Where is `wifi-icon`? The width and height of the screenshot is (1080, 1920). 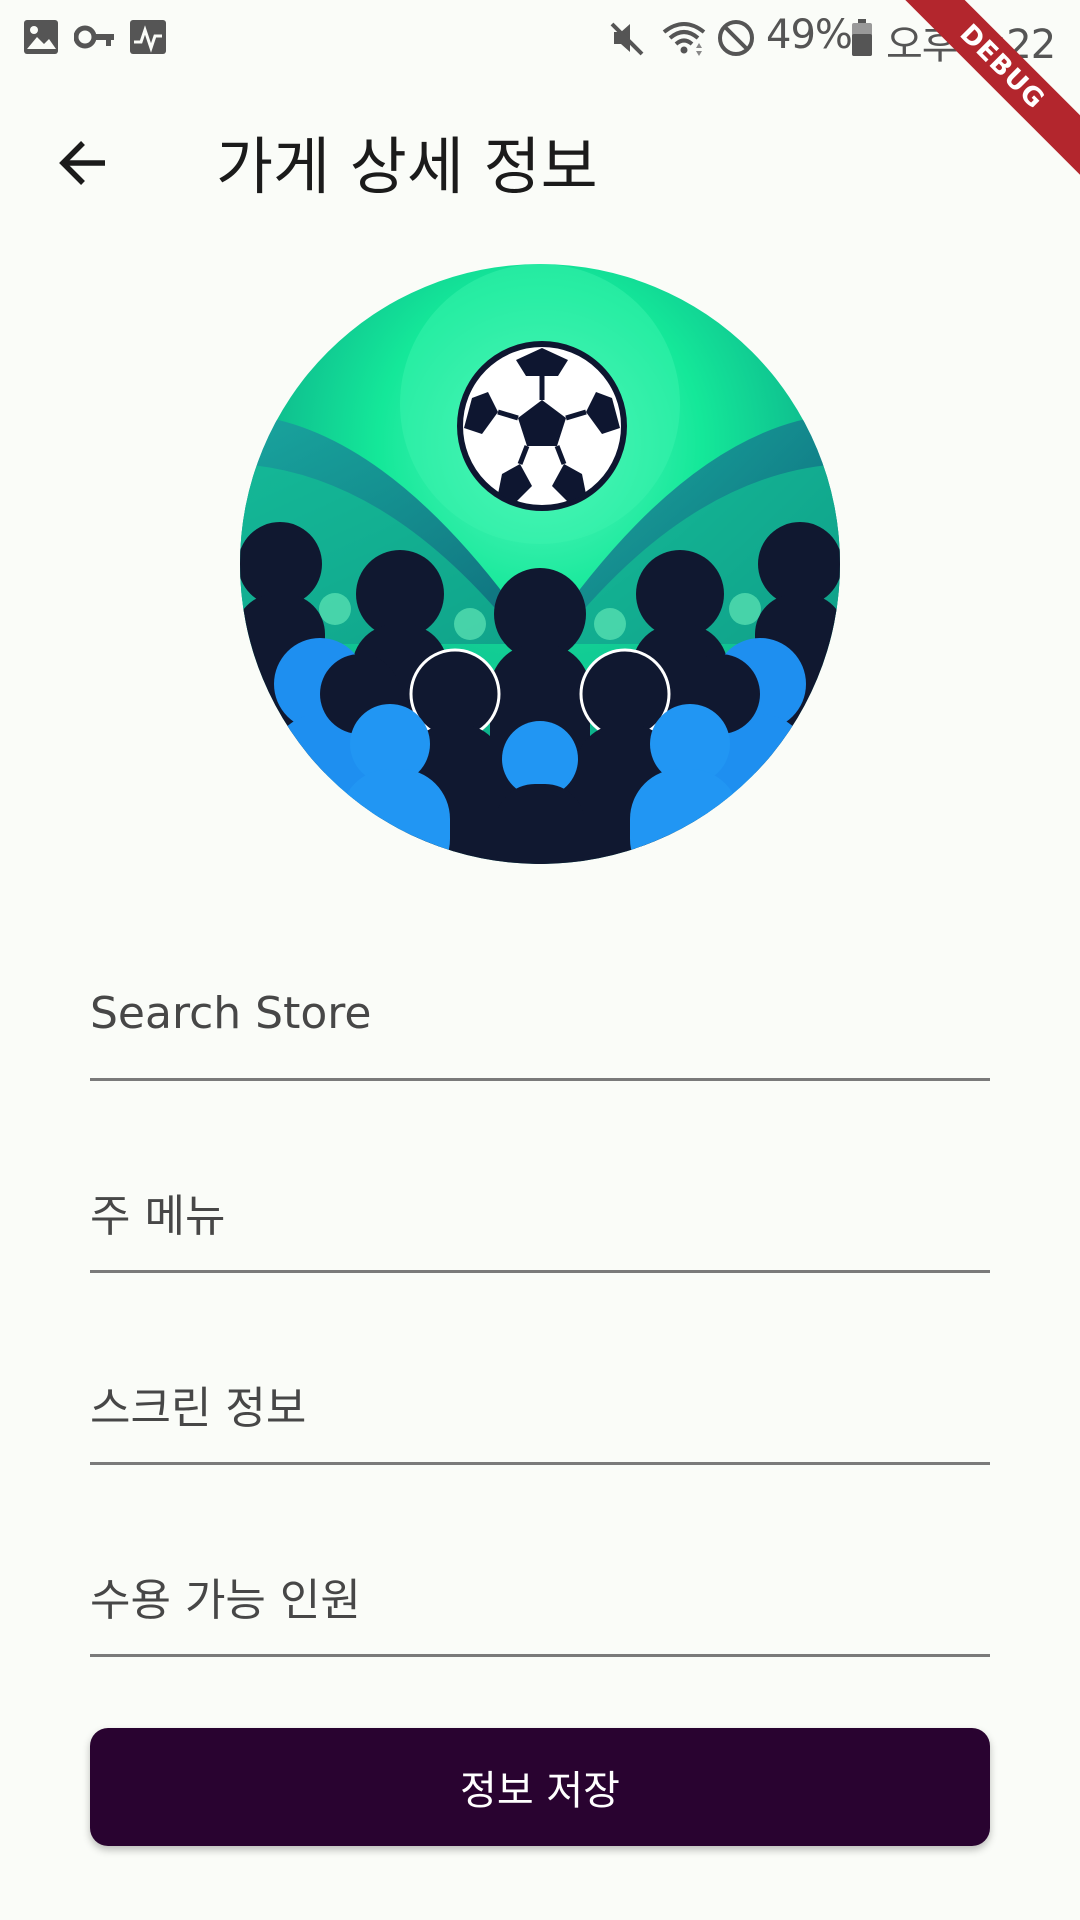 wifi-icon is located at coordinates (684, 40).